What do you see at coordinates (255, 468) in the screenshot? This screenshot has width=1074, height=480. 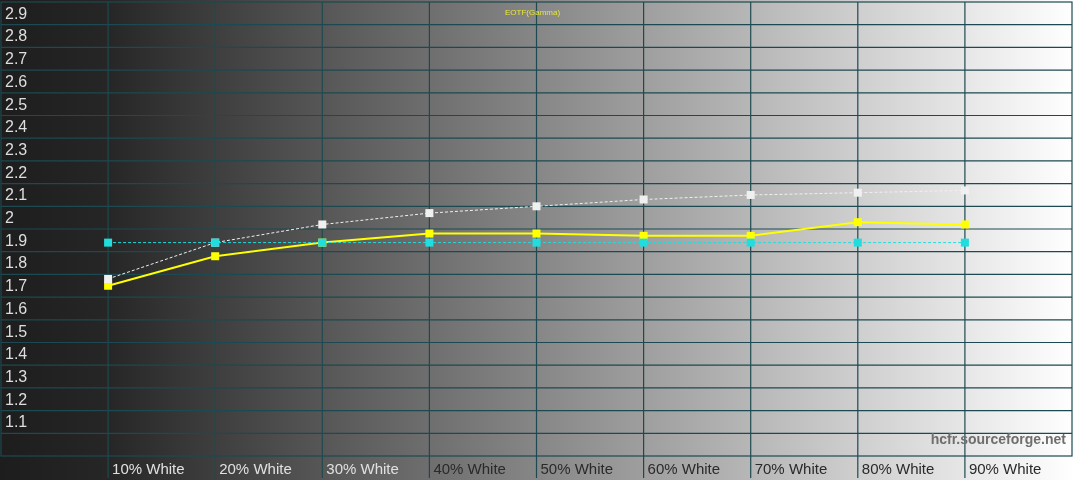 I see `x-axis-label: 20% White` at bounding box center [255, 468].